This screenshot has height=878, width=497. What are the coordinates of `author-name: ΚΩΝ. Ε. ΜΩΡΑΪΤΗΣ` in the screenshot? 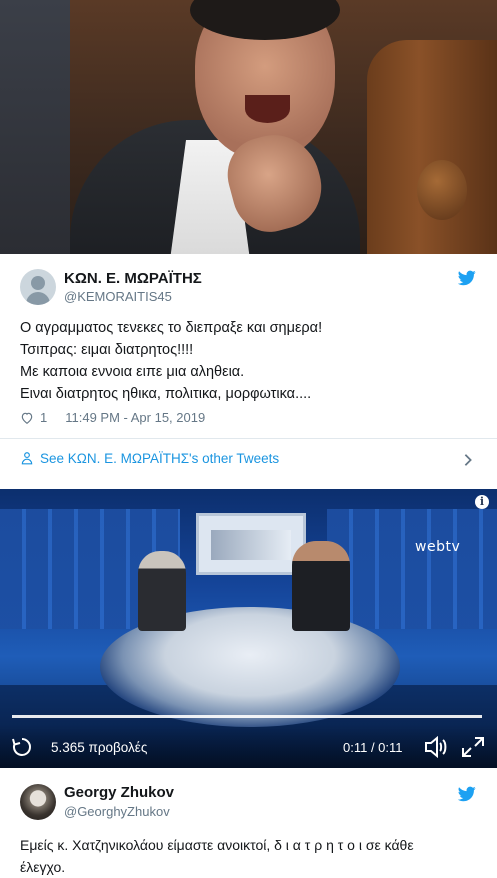 It's located at (133, 278).